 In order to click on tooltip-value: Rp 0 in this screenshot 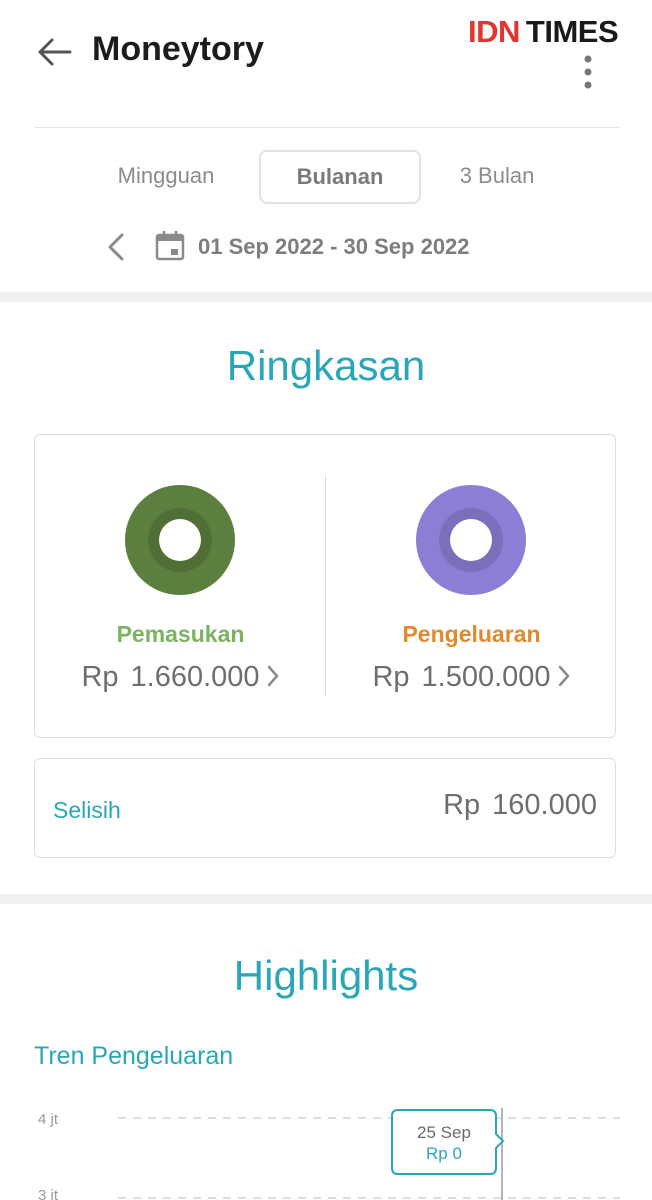, I will do `click(444, 1153)`.